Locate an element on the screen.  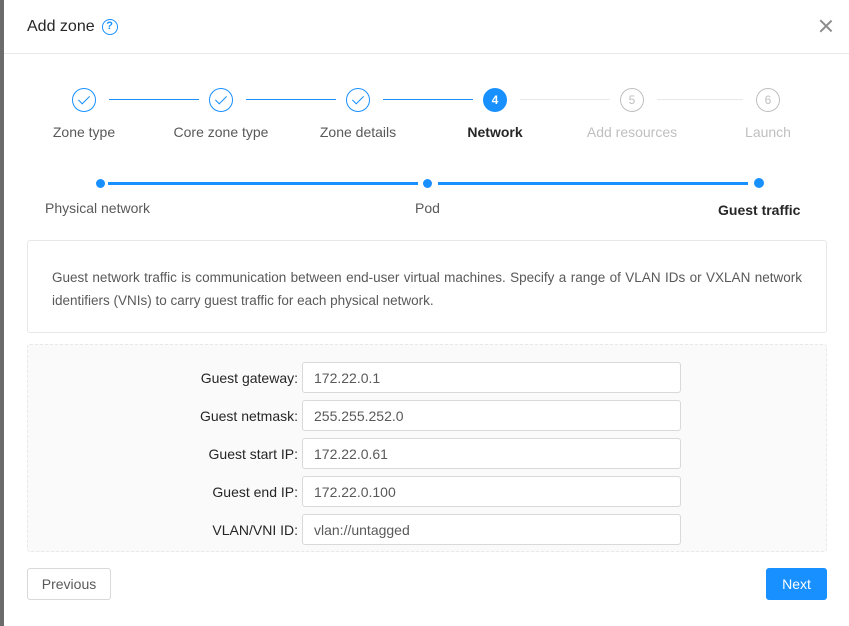
step-6-label: Launch is located at coordinates (768, 132).